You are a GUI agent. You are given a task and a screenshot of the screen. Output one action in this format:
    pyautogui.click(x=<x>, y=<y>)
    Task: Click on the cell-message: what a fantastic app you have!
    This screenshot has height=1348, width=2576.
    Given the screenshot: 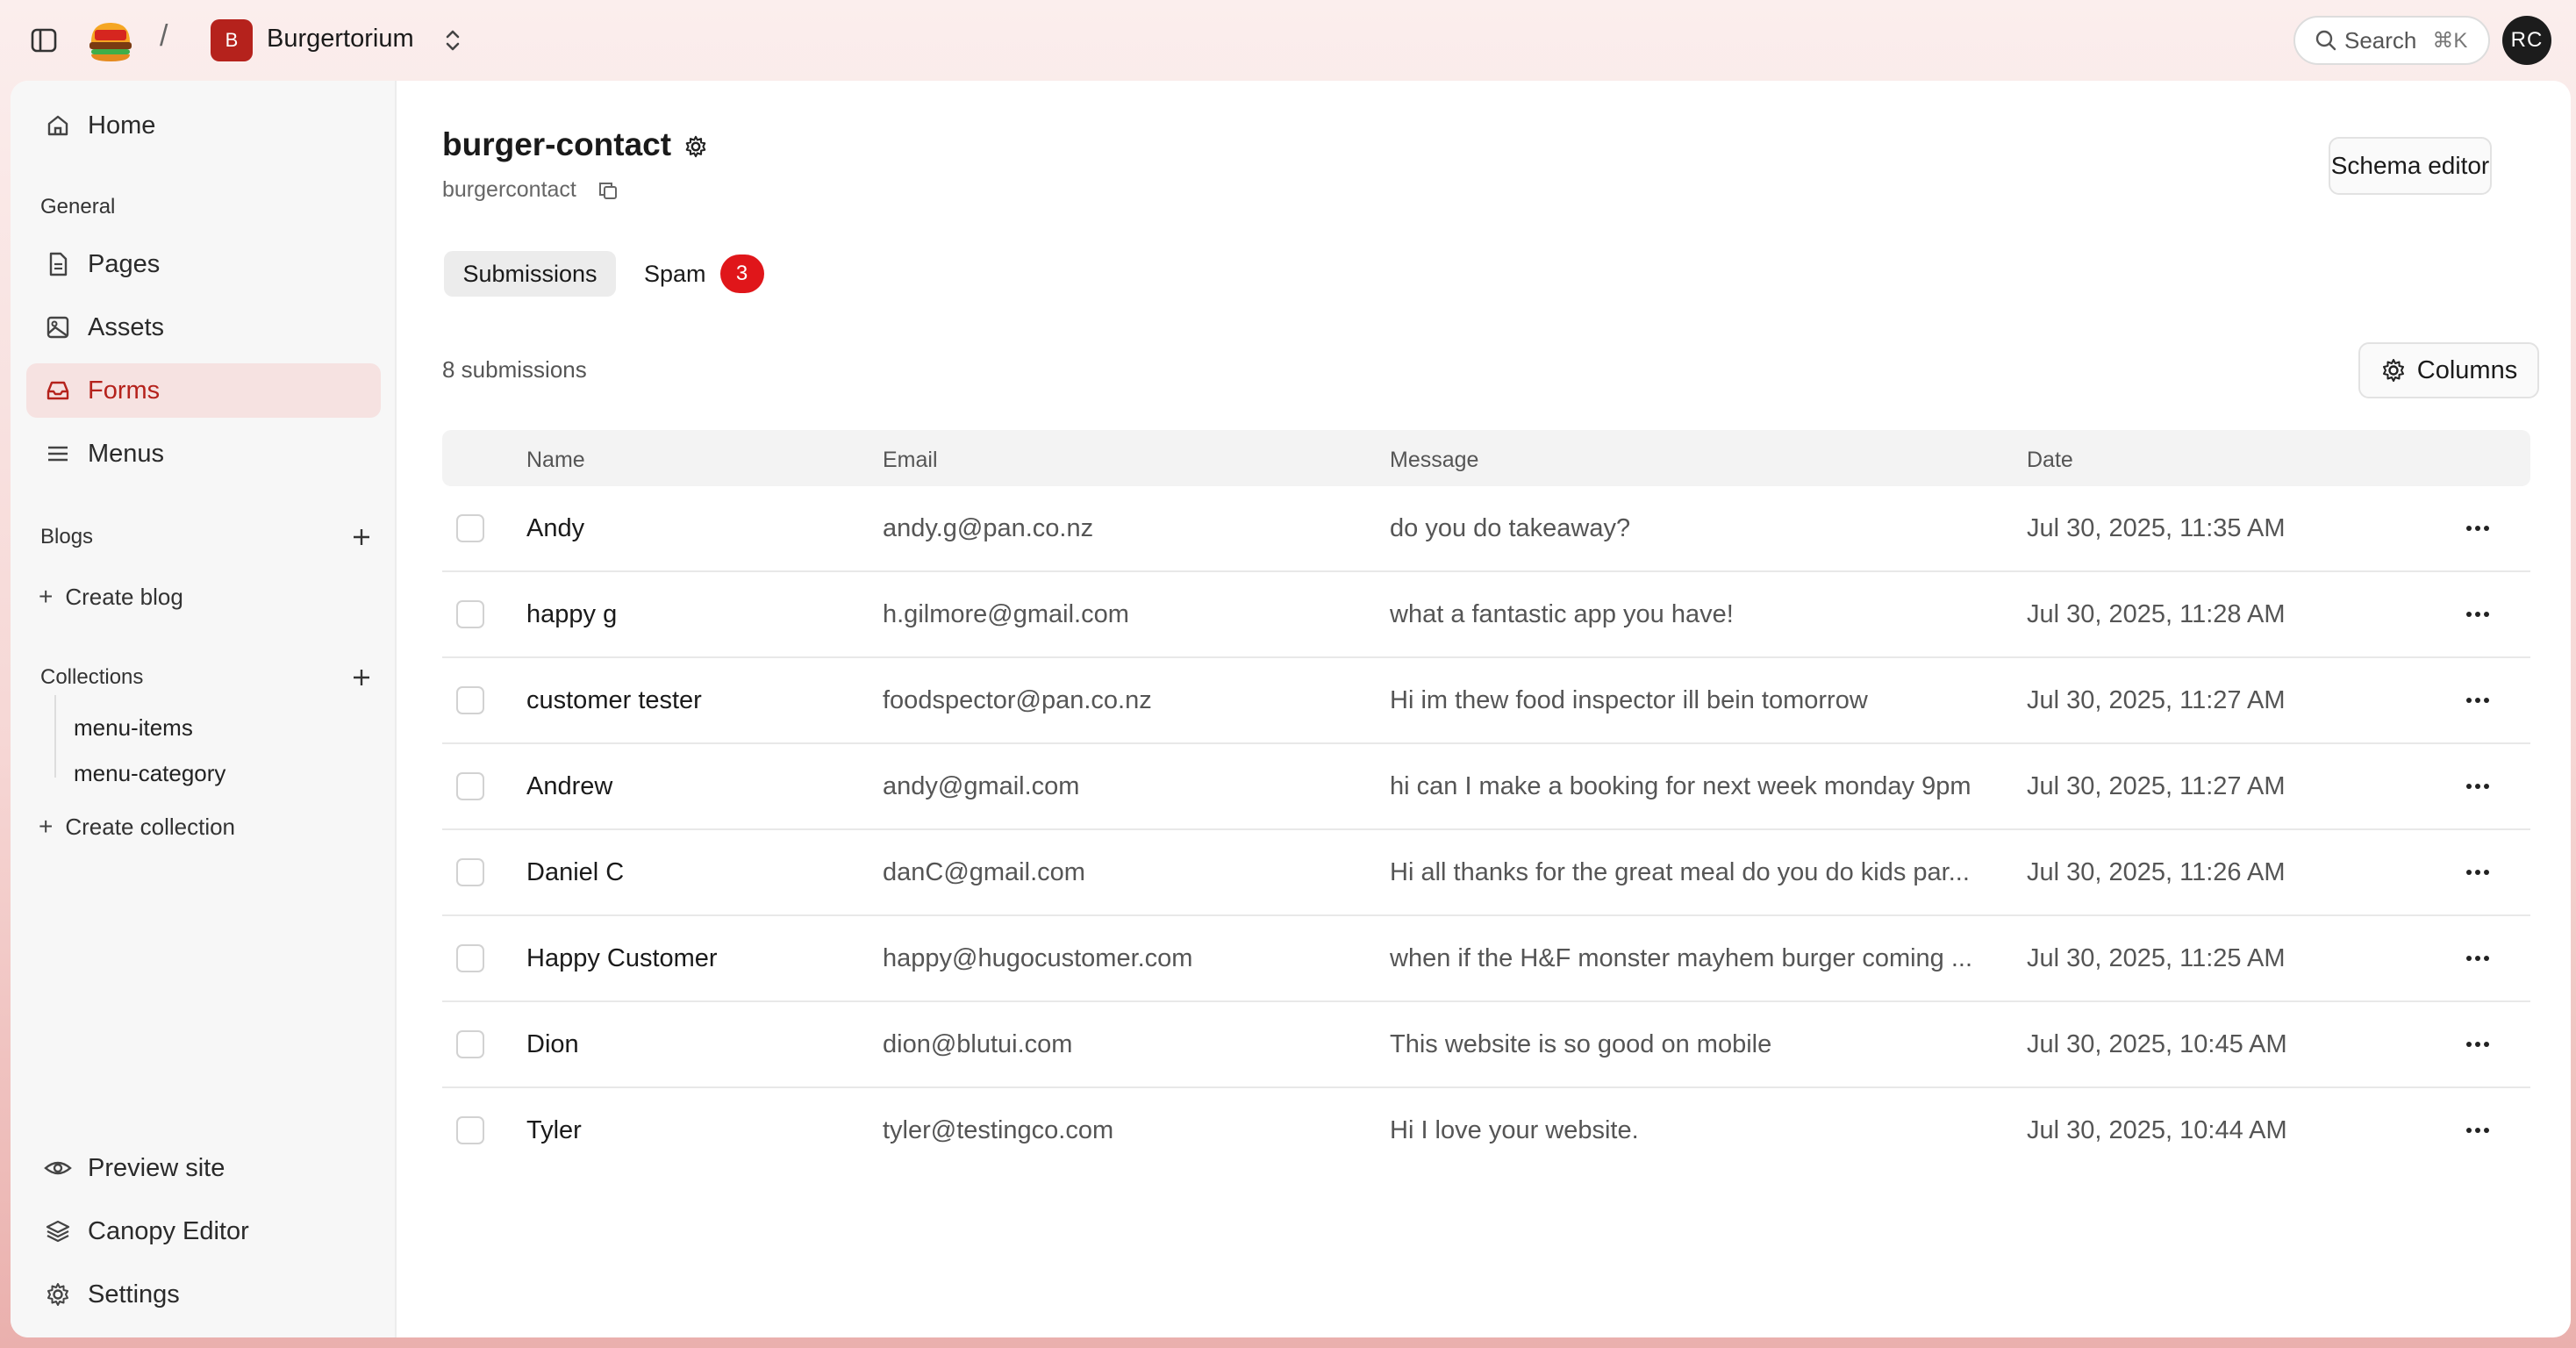 What is the action you would take?
    pyautogui.click(x=1562, y=614)
    